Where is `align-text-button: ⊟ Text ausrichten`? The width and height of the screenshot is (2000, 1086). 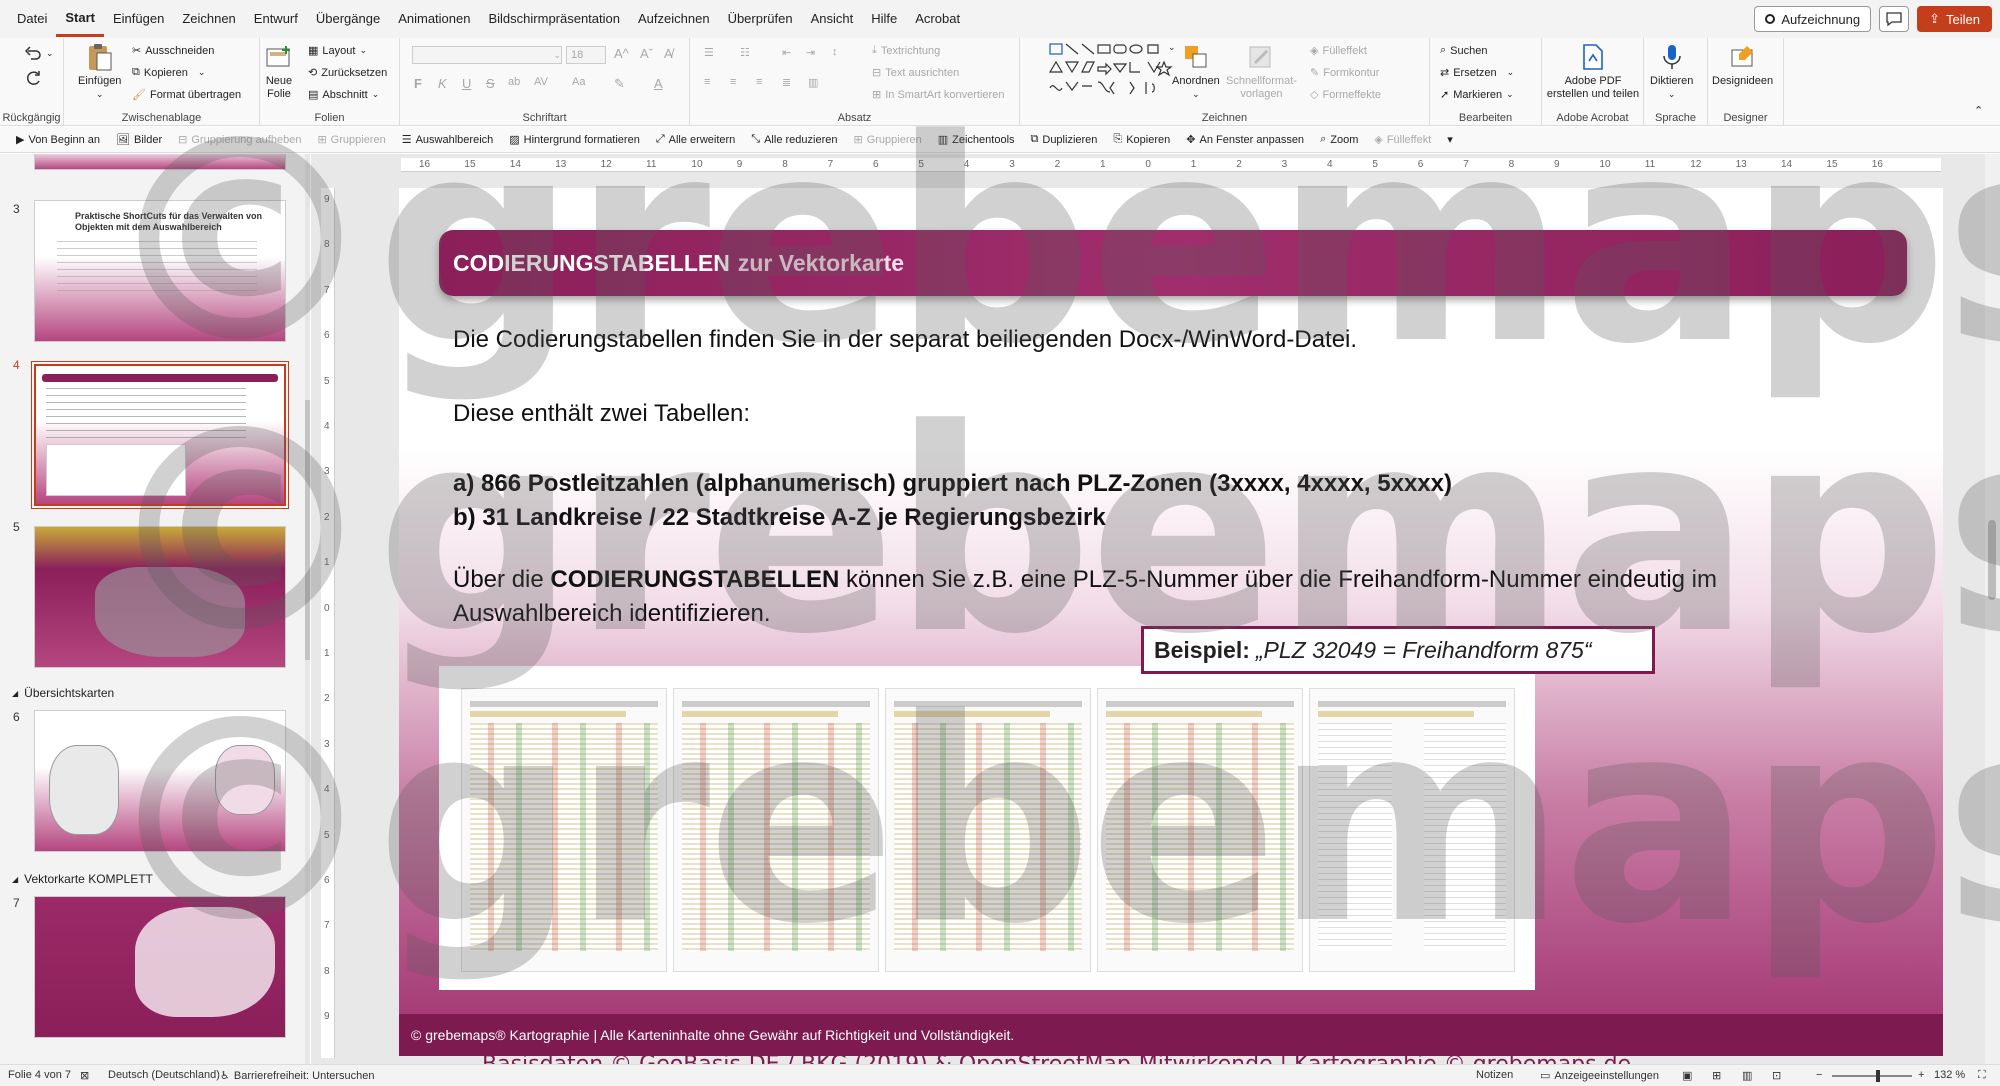 align-text-button: ⊟ Text ausrichten is located at coordinates (915, 73).